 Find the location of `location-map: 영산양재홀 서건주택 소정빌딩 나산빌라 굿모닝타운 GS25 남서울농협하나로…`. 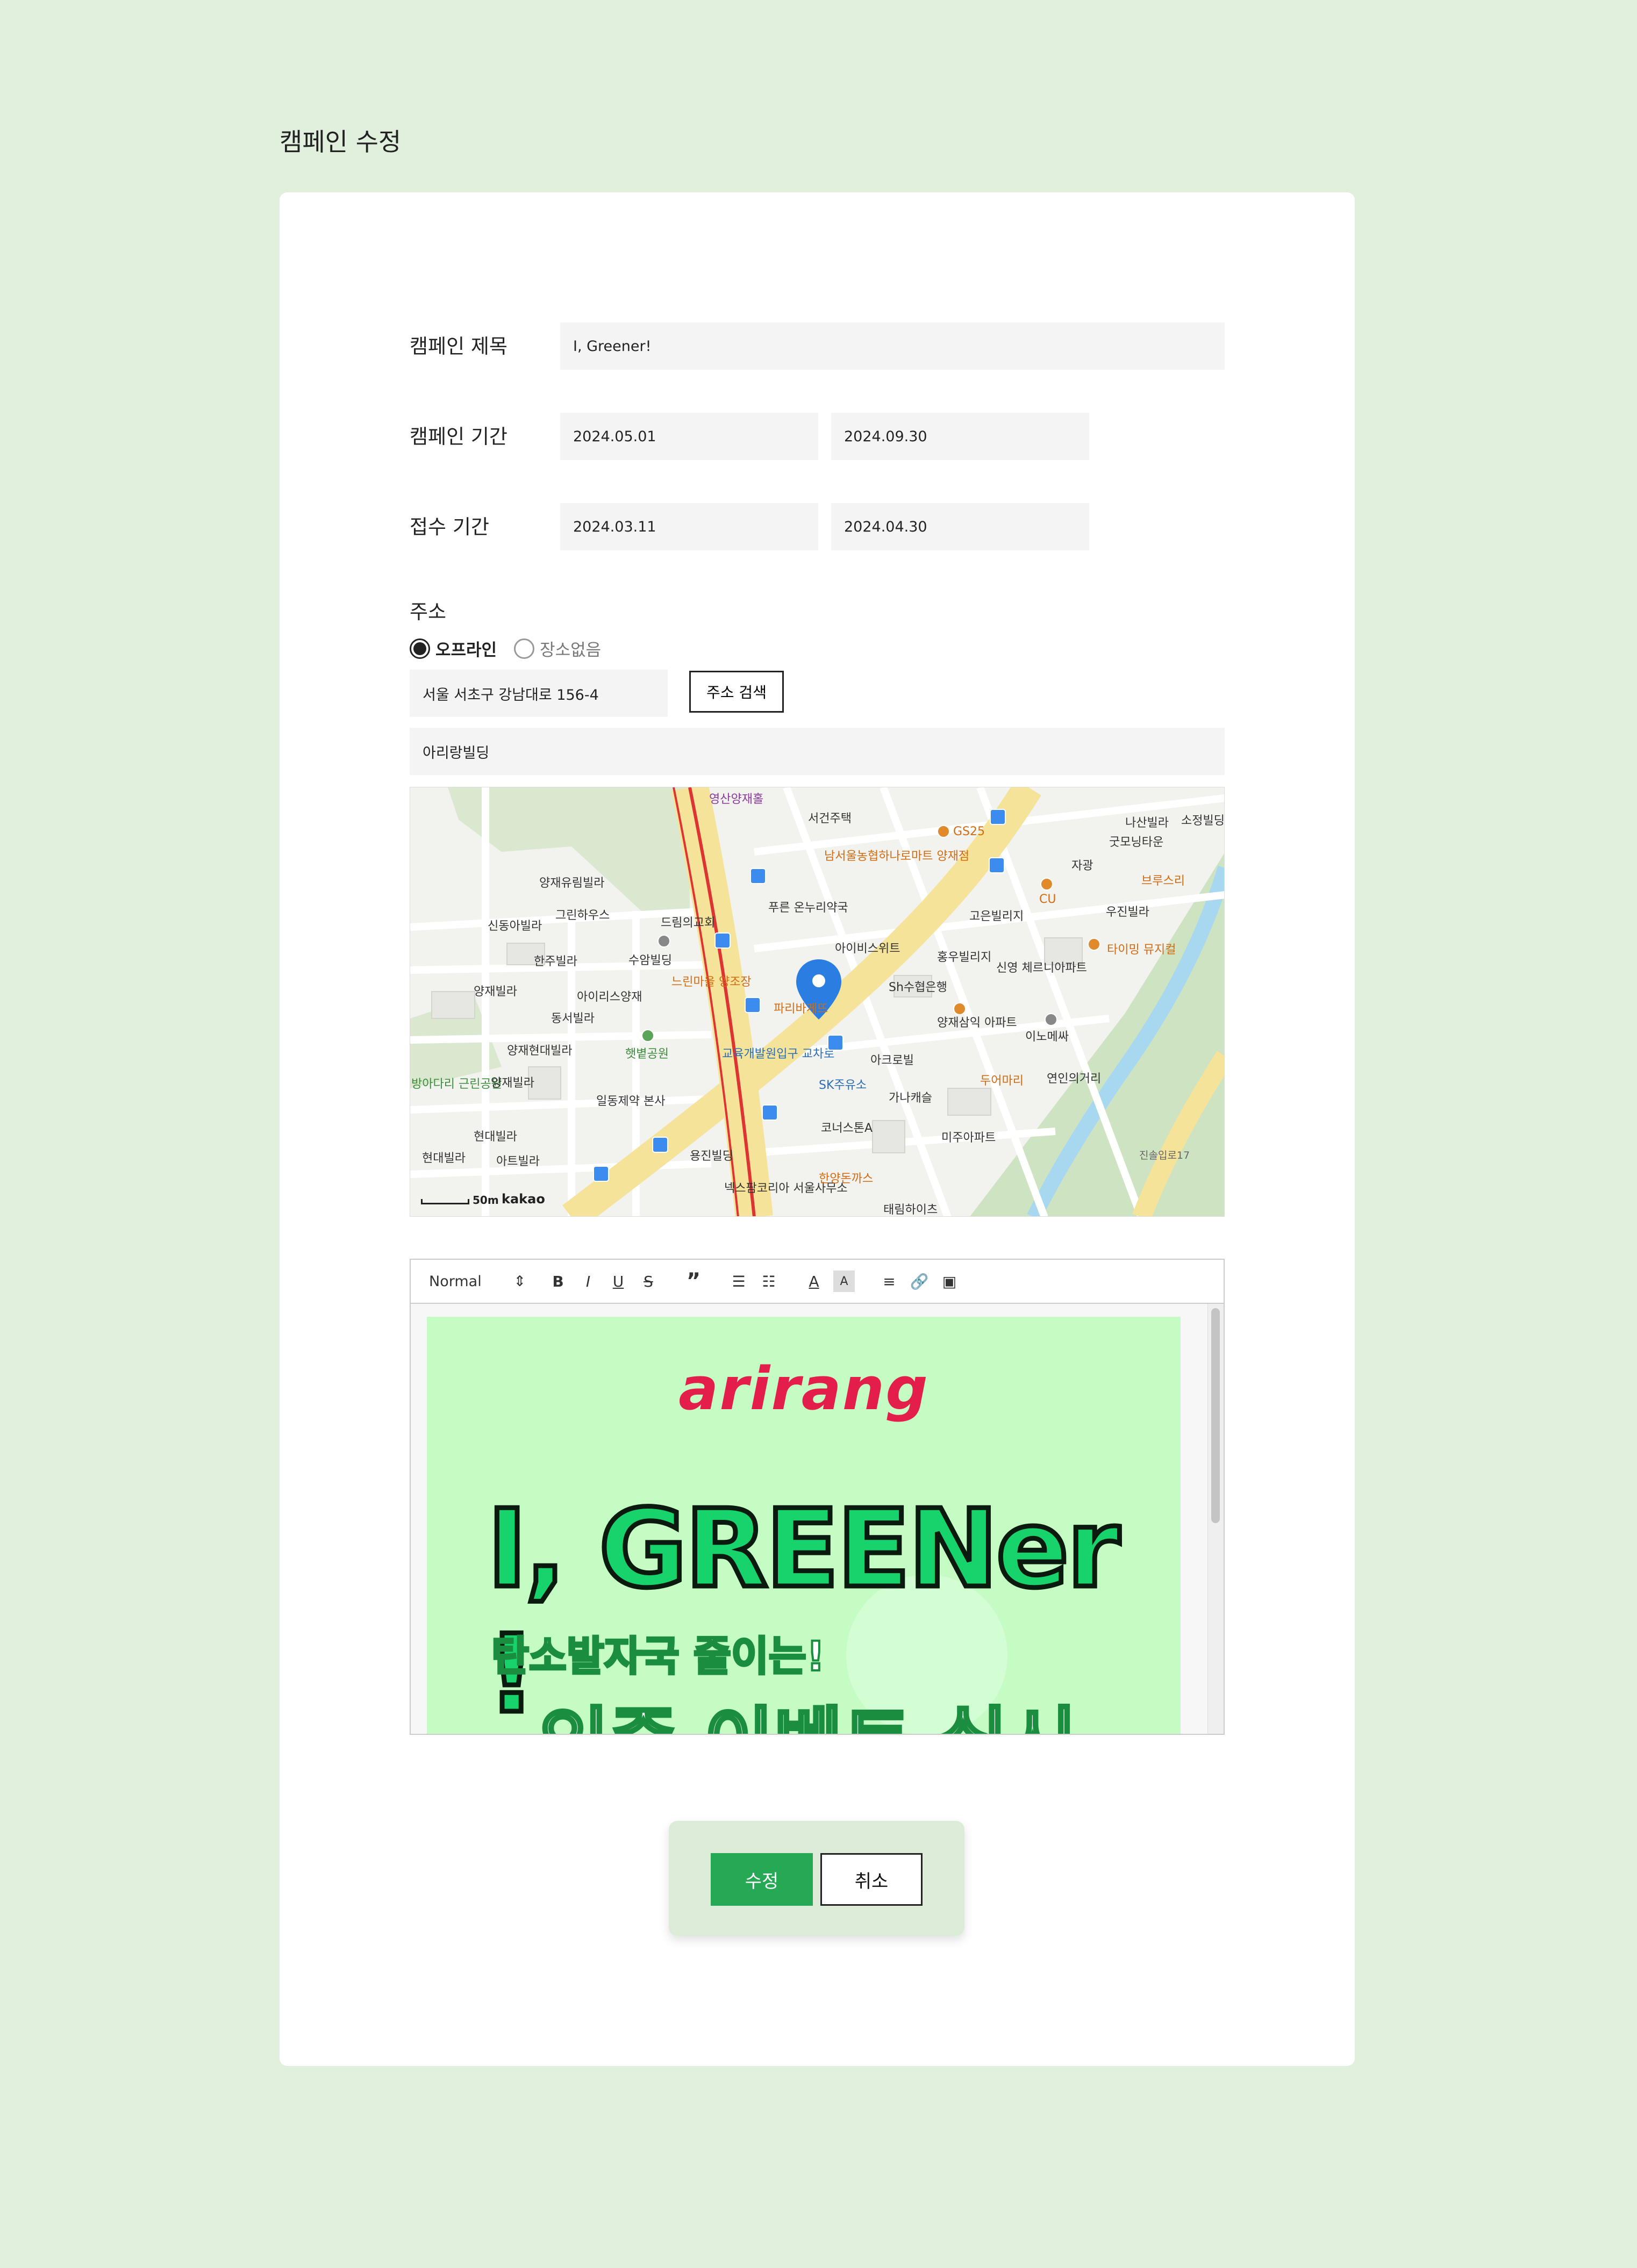

location-map: 영산양재홀 서건주택 소정빌딩 나산빌라 굿모닝타운 GS25 남서울농협하나로… is located at coordinates (818, 1002).